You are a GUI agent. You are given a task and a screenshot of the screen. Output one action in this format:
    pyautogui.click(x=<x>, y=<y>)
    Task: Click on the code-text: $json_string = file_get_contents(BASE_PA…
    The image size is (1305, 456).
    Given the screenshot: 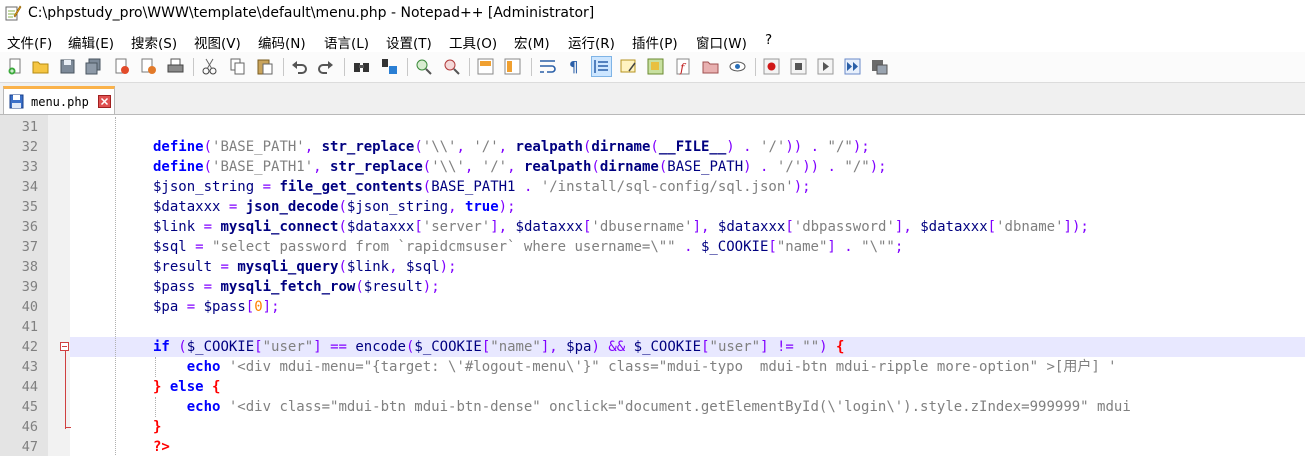 What is the action you would take?
    pyautogui.click(x=482, y=187)
    